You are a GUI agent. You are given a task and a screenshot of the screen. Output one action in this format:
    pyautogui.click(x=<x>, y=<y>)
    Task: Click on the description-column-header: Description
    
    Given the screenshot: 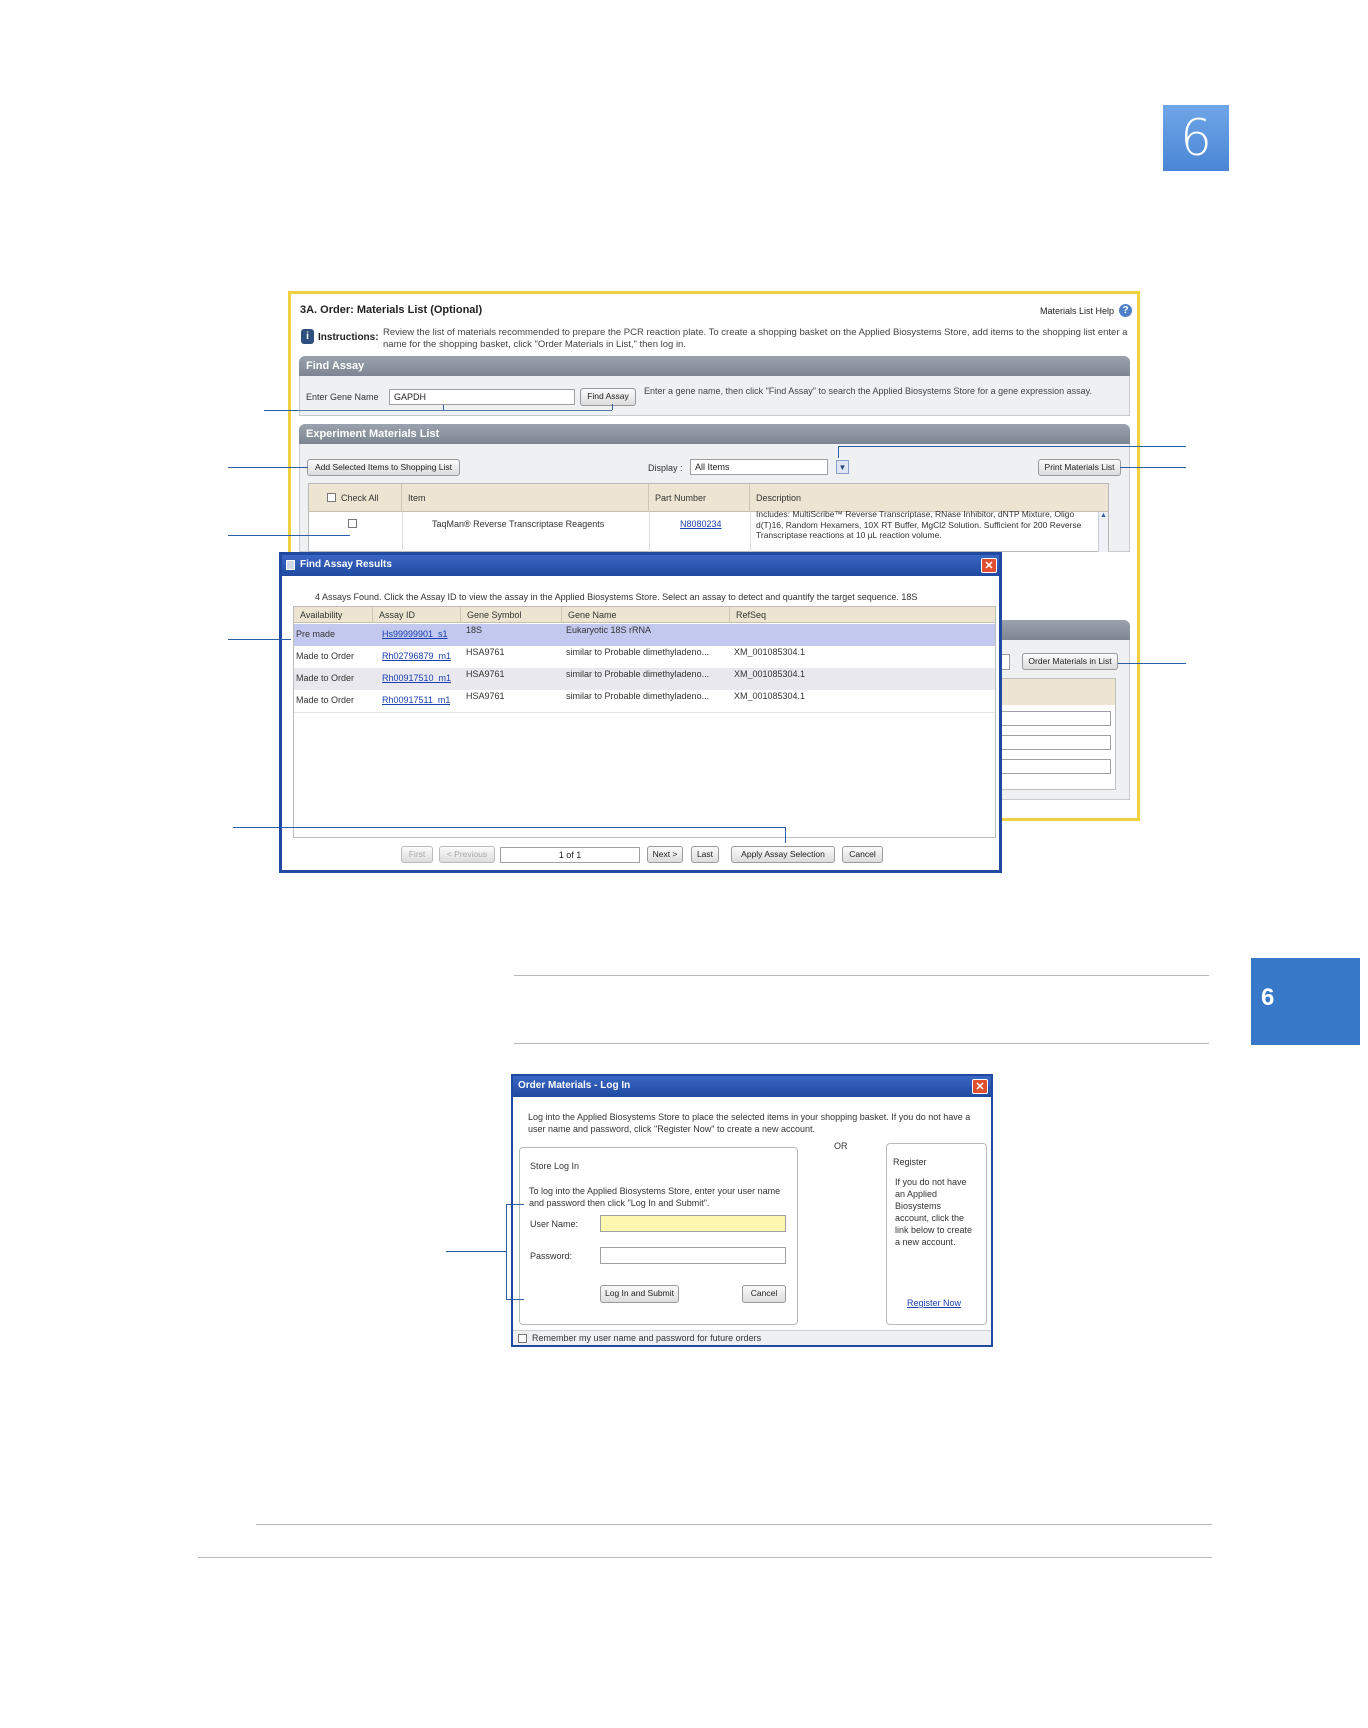 What is the action you would take?
    pyautogui.click(x=779, y=498)
    